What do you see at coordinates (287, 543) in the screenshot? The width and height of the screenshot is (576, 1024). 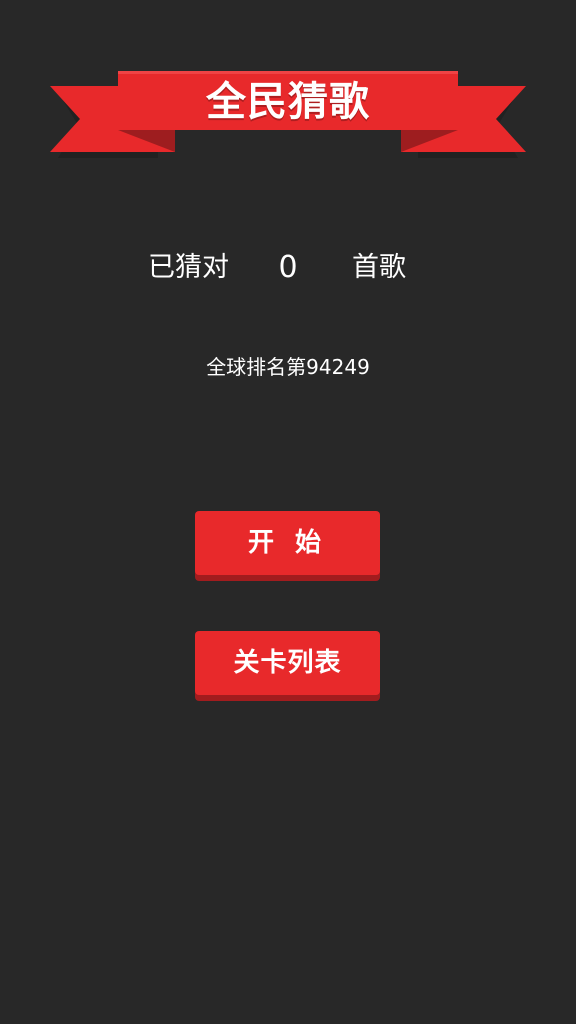 I see `start-button: 开 始` at bounding box center [287, 543].